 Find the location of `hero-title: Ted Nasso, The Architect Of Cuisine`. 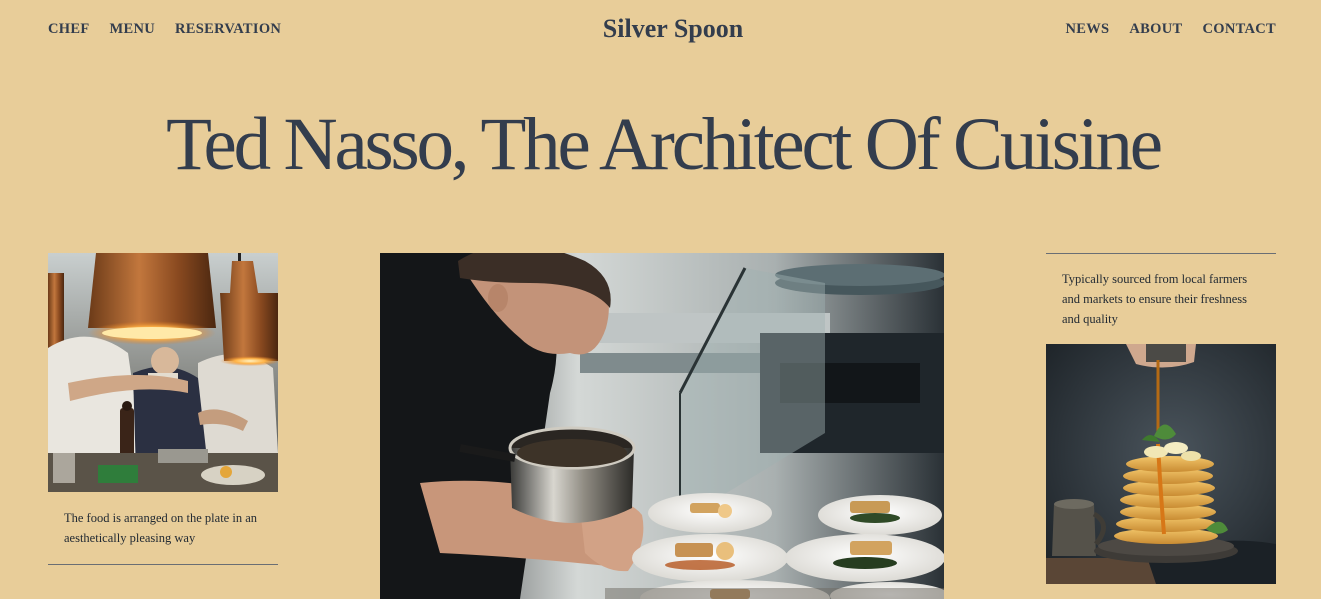

hero-title: Ted Nasso, The Architect Of Cuisine is located at coordinates (664, 144).